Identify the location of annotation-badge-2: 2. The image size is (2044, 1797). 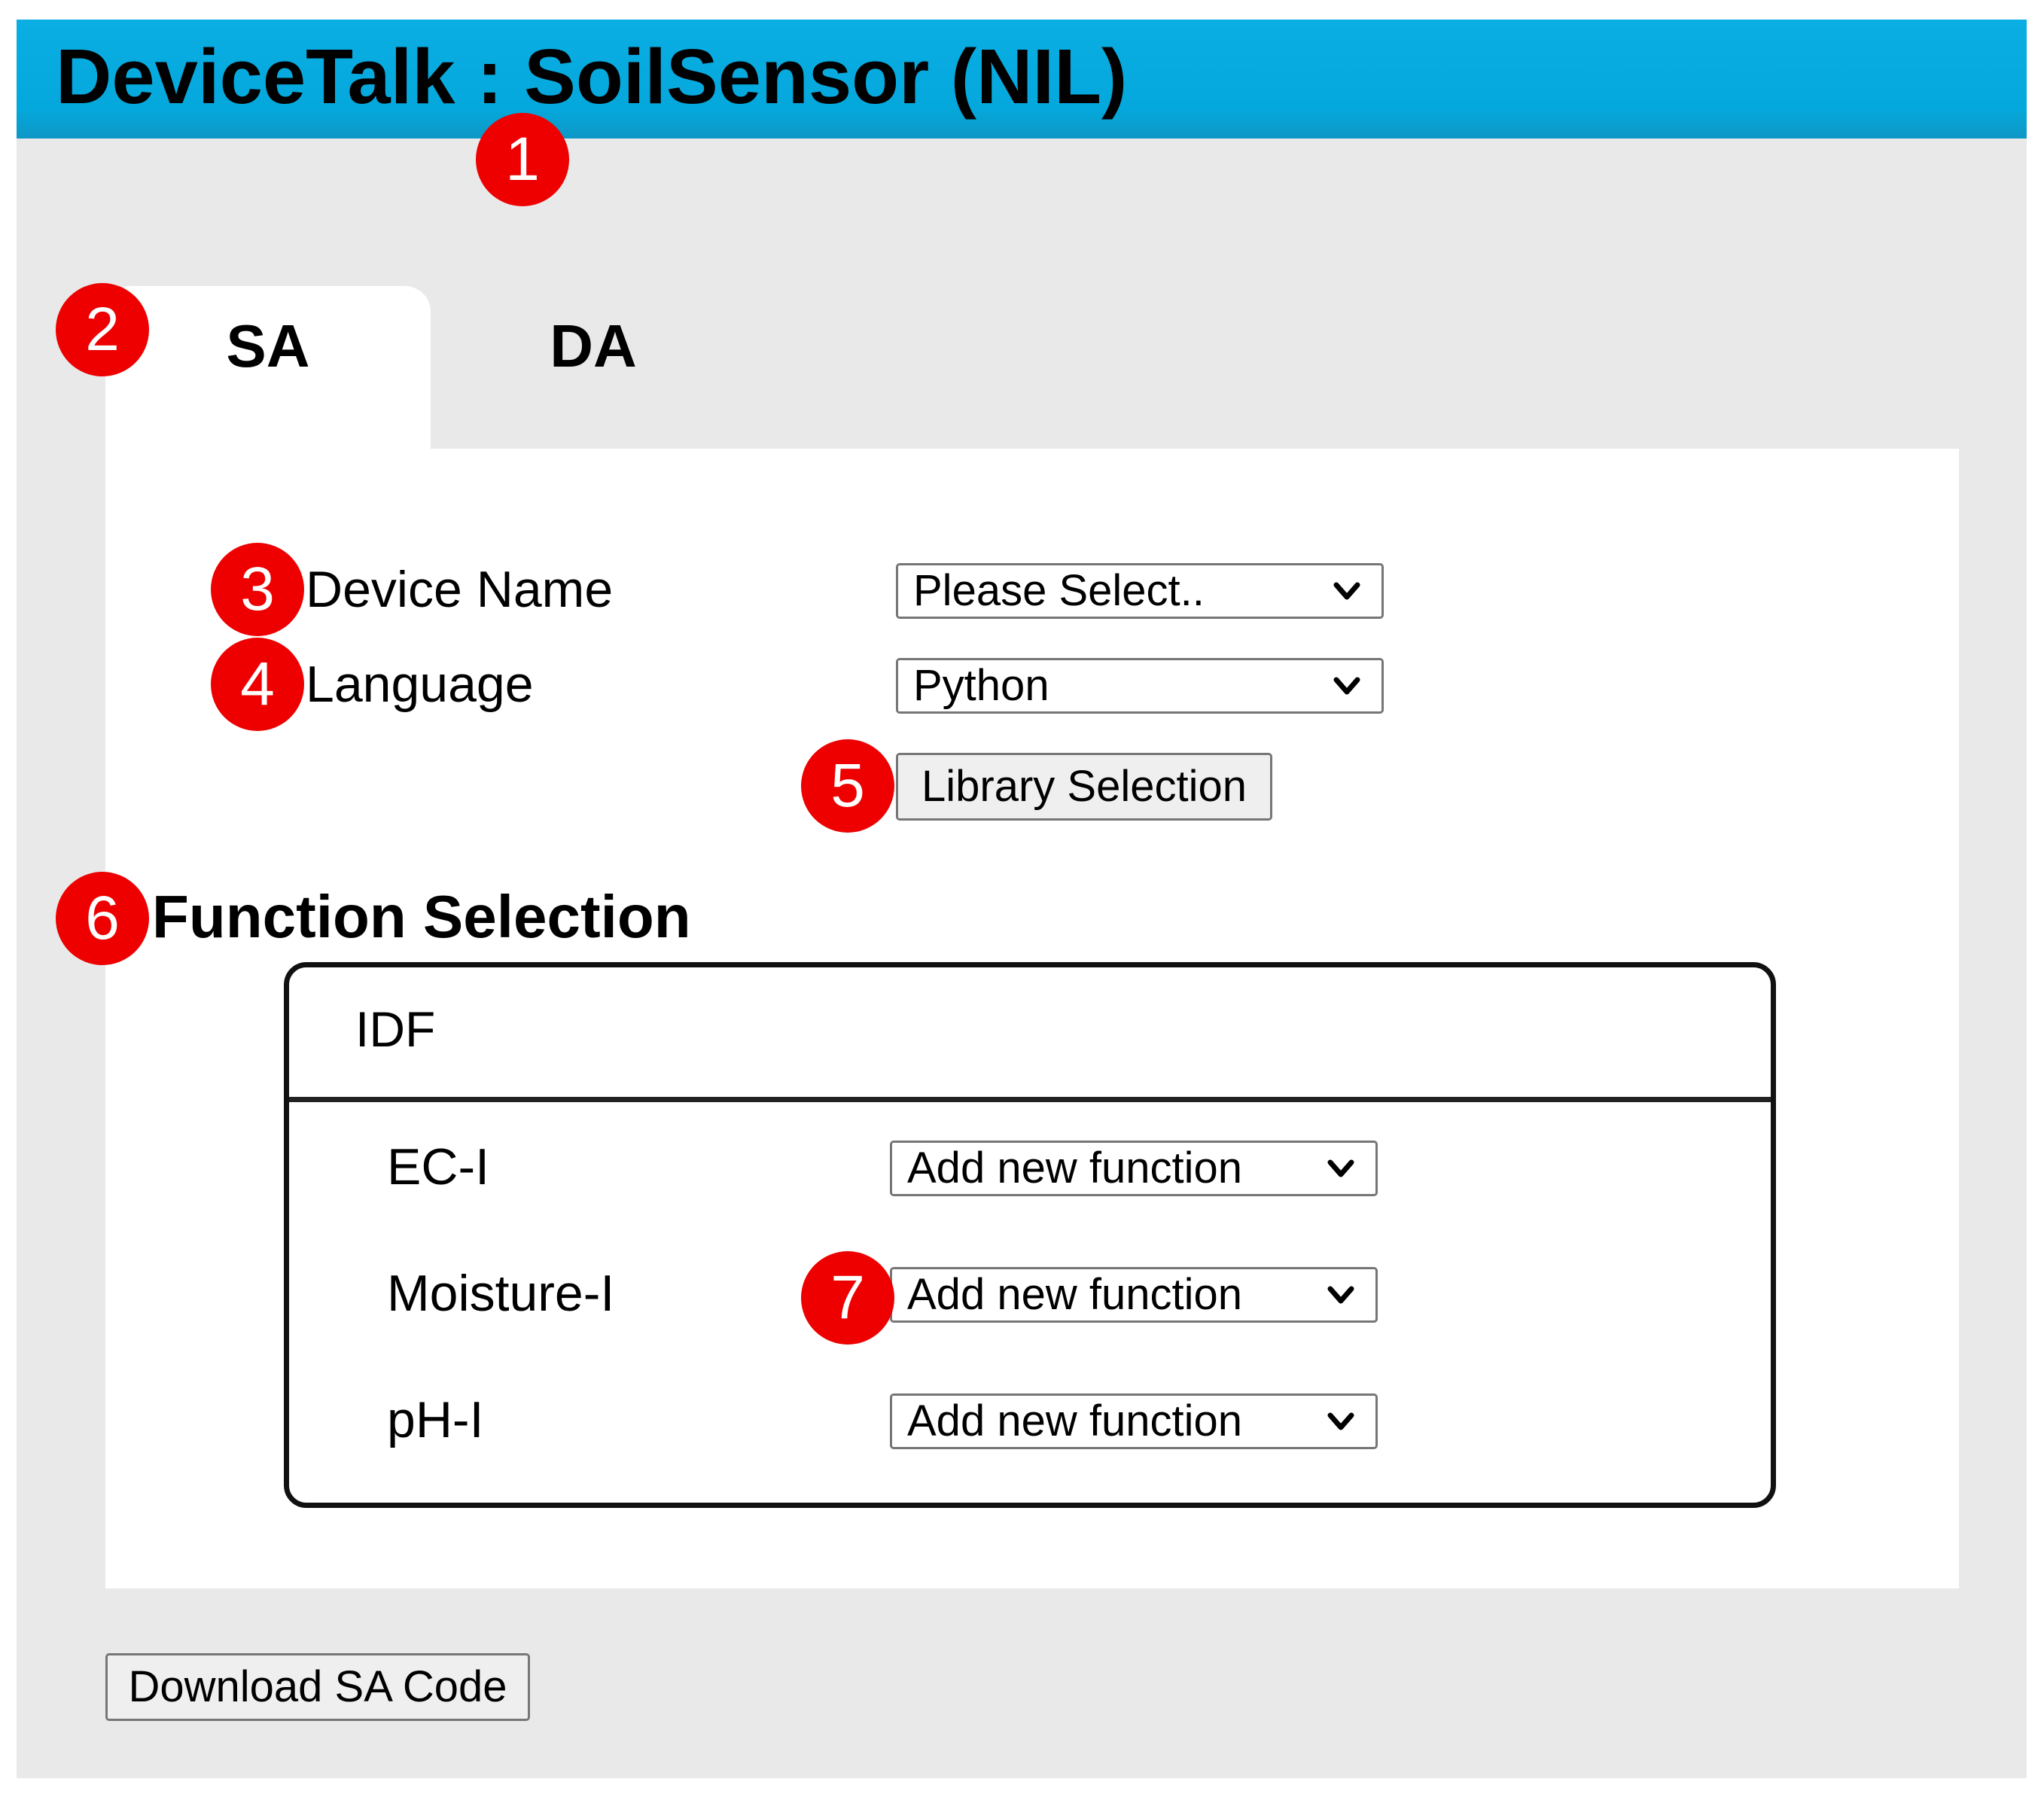
(102, 329).